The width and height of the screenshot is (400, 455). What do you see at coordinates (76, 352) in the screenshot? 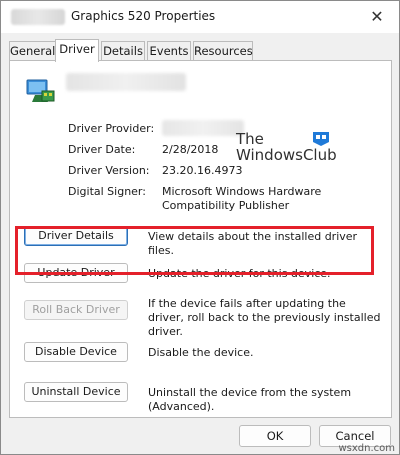
I see `disable-device-button: Disable Device` at bounding box center [76, 352].